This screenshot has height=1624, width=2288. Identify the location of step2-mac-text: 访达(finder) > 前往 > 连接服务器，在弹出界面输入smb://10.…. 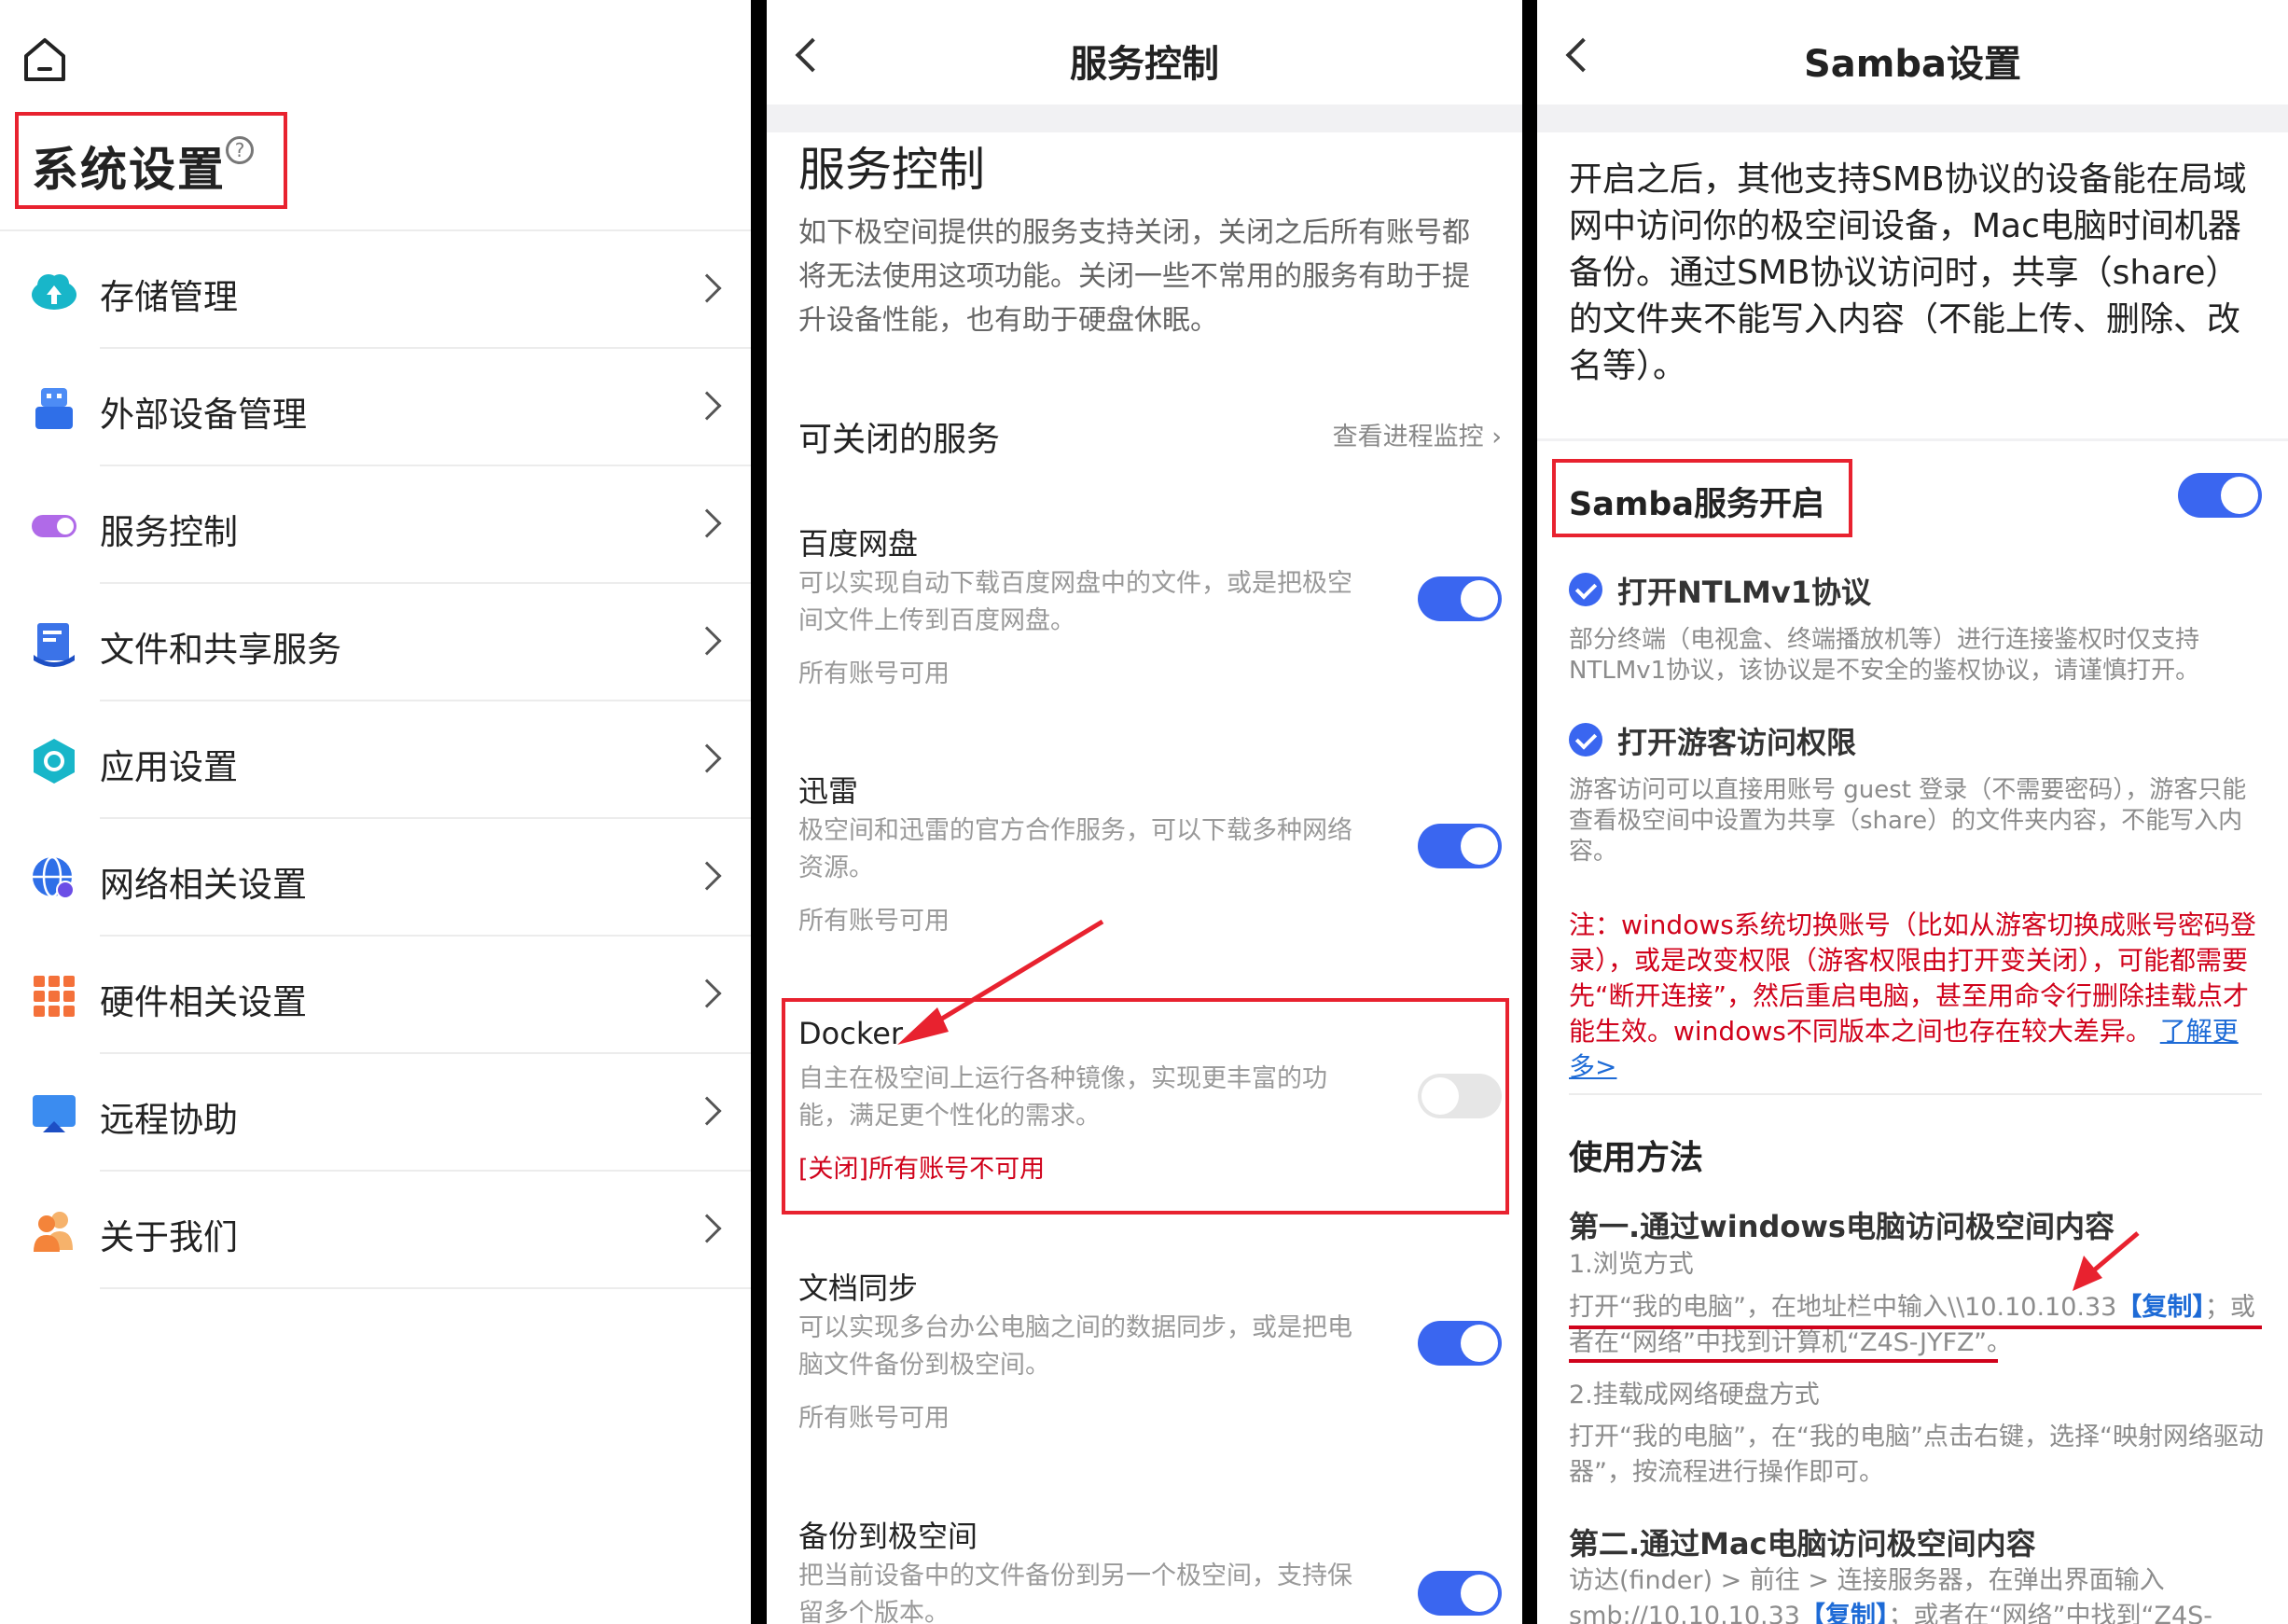
(1917, 1593).